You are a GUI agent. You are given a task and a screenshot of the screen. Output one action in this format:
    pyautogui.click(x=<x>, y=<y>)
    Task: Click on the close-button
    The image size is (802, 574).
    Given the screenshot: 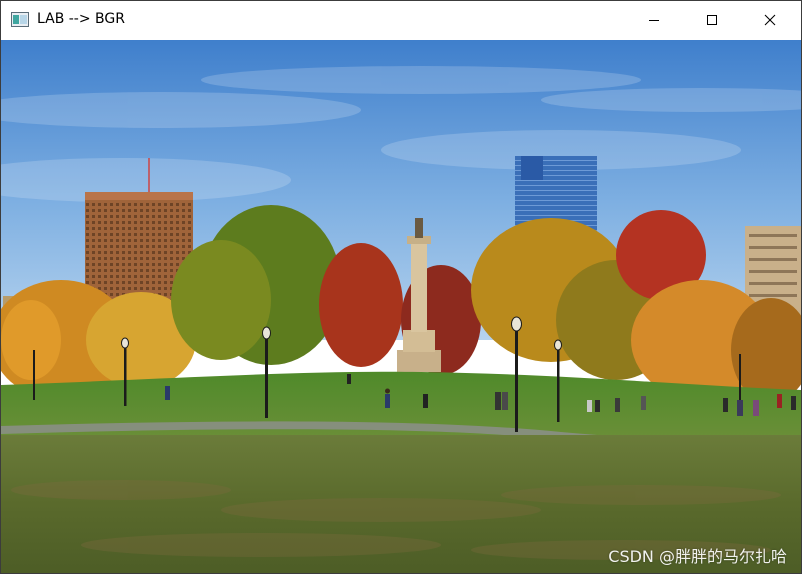 What is the action you would take?
    pyautogui.click(x=770, y=20)
    